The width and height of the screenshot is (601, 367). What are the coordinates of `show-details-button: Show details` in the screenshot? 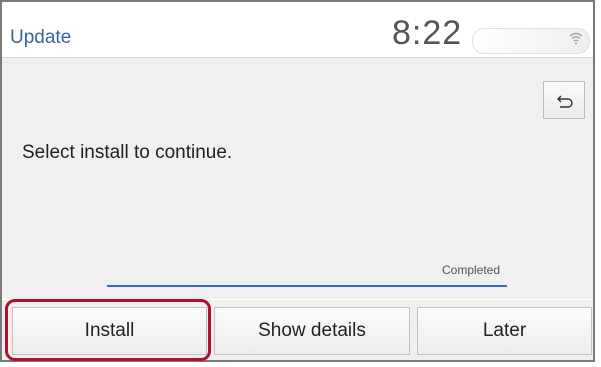 It's located at (312, 331).